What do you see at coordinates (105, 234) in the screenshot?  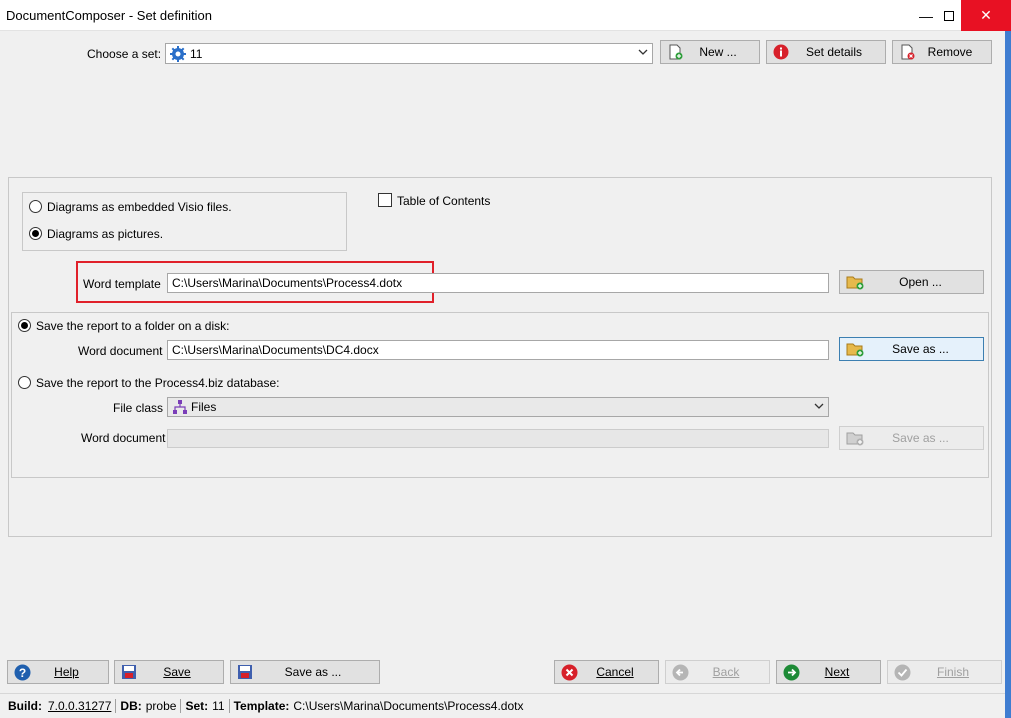 I see `diagrams-pictures-label: Diagrams as pictures.` at bounding box center [105, 234].